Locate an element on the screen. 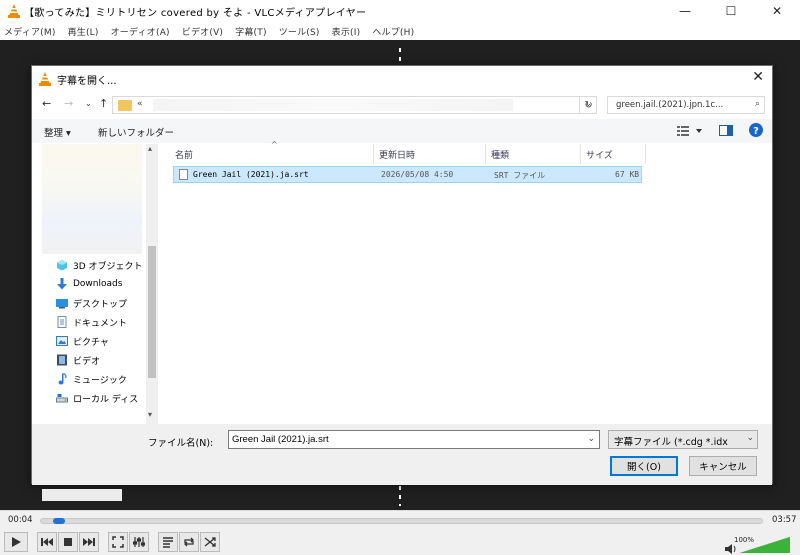  file-name: Green Jail (2021).ja.srt is located at coordinates (251, 174).